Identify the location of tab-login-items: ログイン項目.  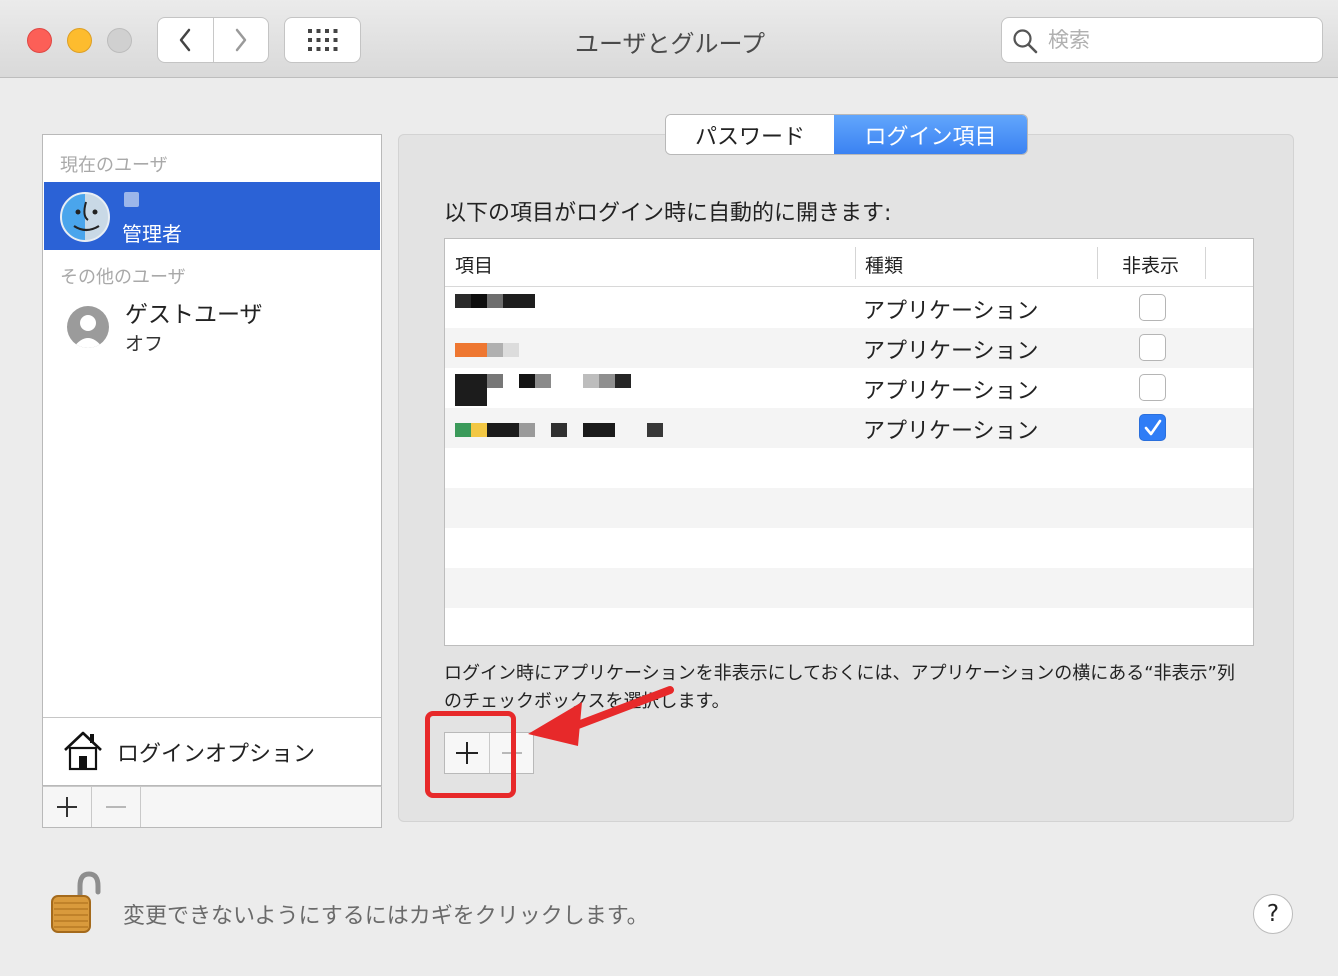
(930, 134).